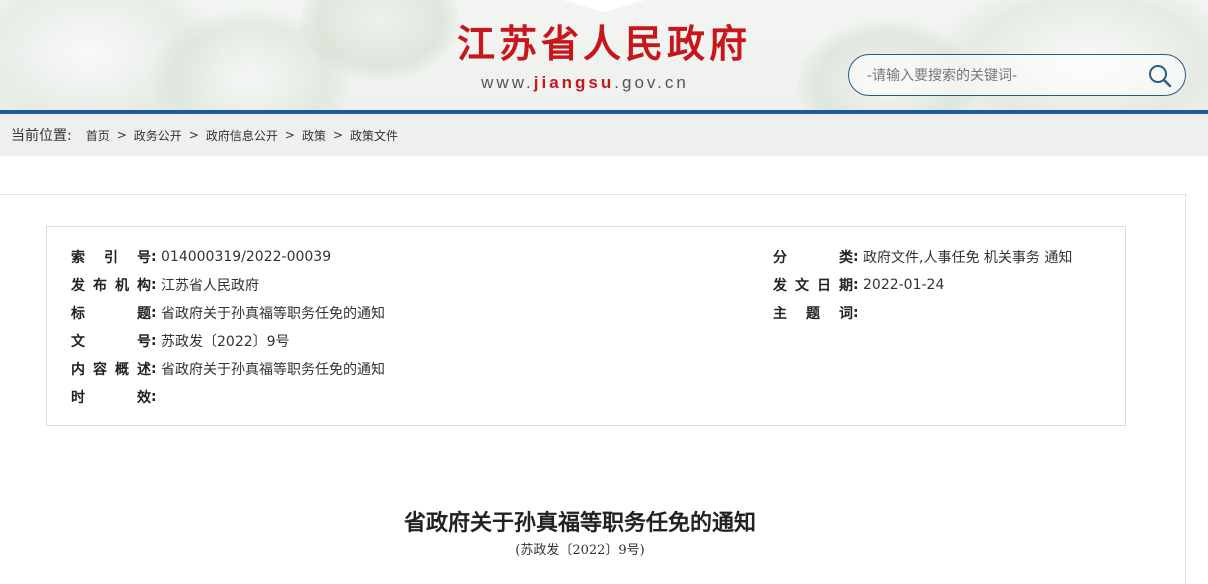 The width and height of the screenshot is (1208, 584). I want to click on meta-key-char: 词, so click(846, 314).